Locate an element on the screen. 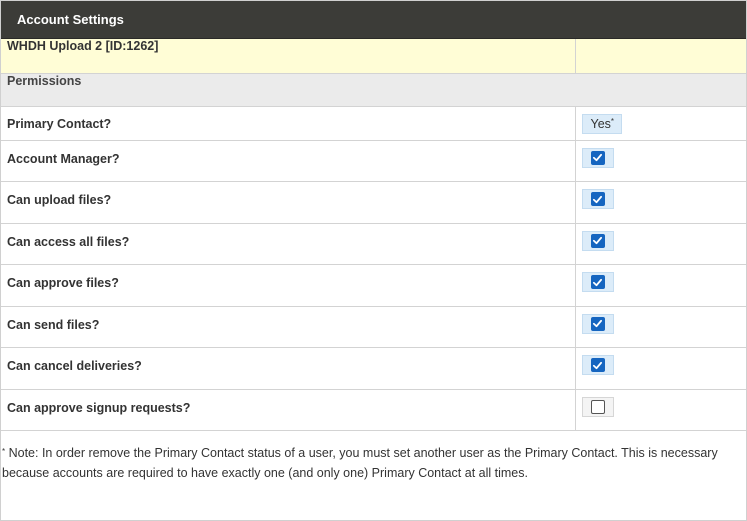 The image size is (747, 521). permission-label: Can access all files? is located at coordinates (288, 243).